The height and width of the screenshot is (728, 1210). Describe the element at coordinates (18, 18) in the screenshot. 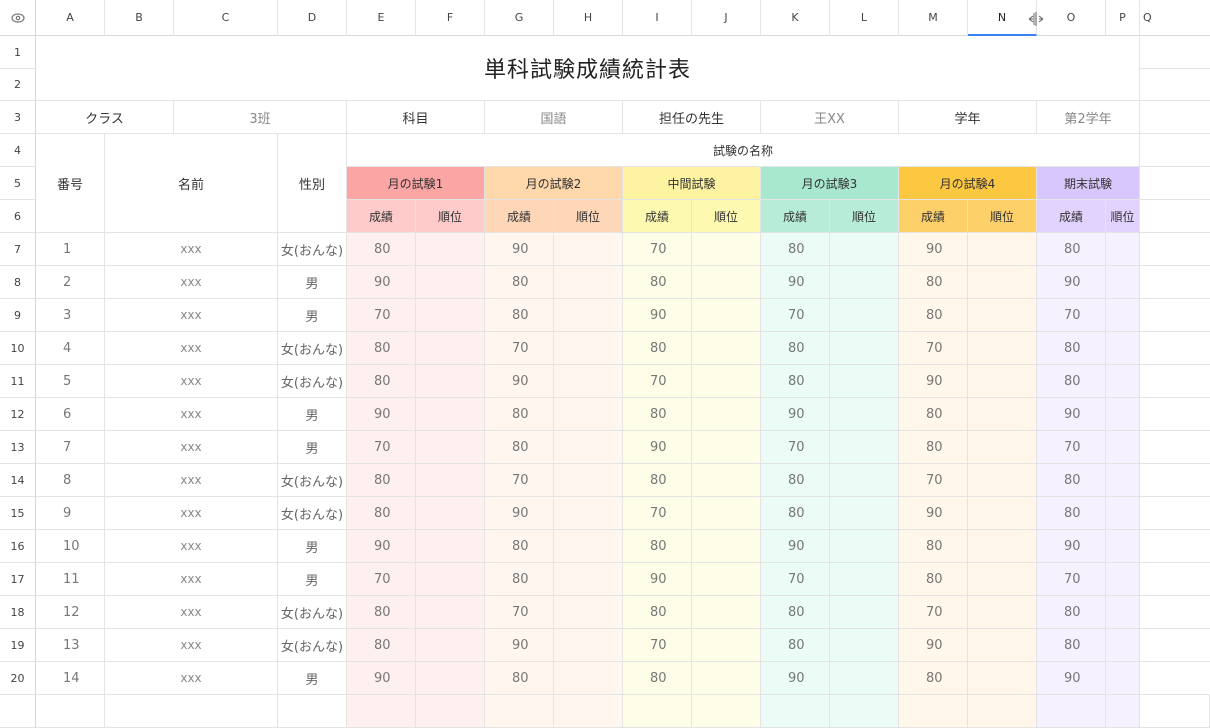

I see `eye-icon` at that location.